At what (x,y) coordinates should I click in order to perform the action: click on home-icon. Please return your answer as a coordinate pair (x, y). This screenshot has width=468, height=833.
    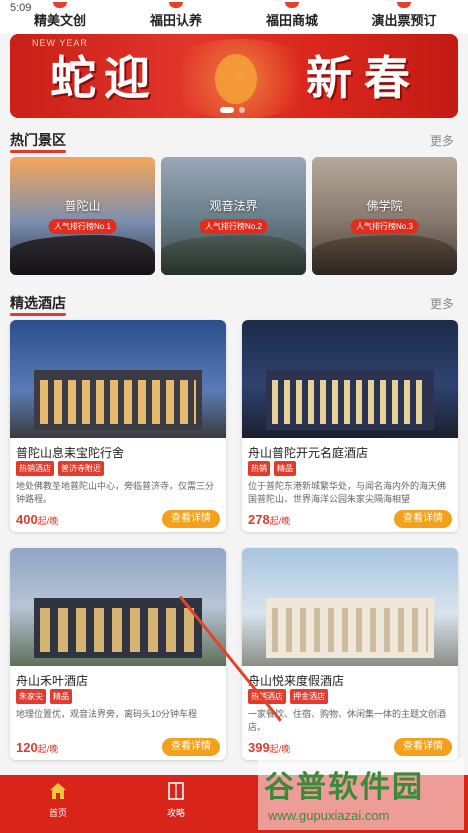
    Looking at the image, I should click on (58, 791).